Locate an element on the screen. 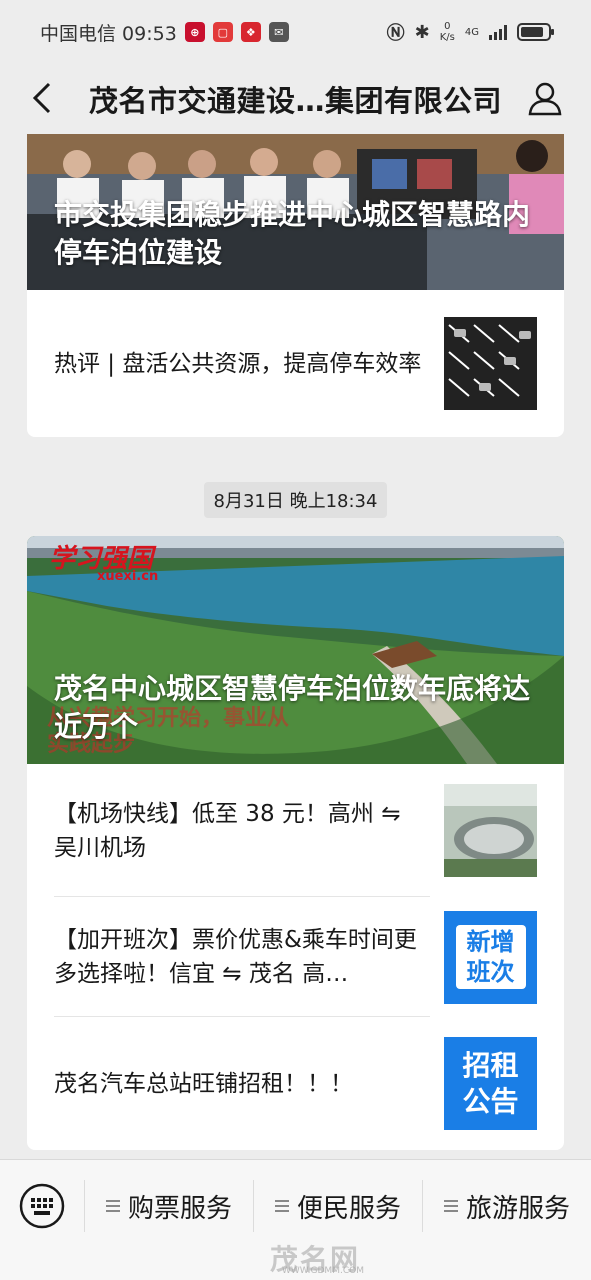  bluetooth-icon: ✱ is located at coordinates (422, 32).